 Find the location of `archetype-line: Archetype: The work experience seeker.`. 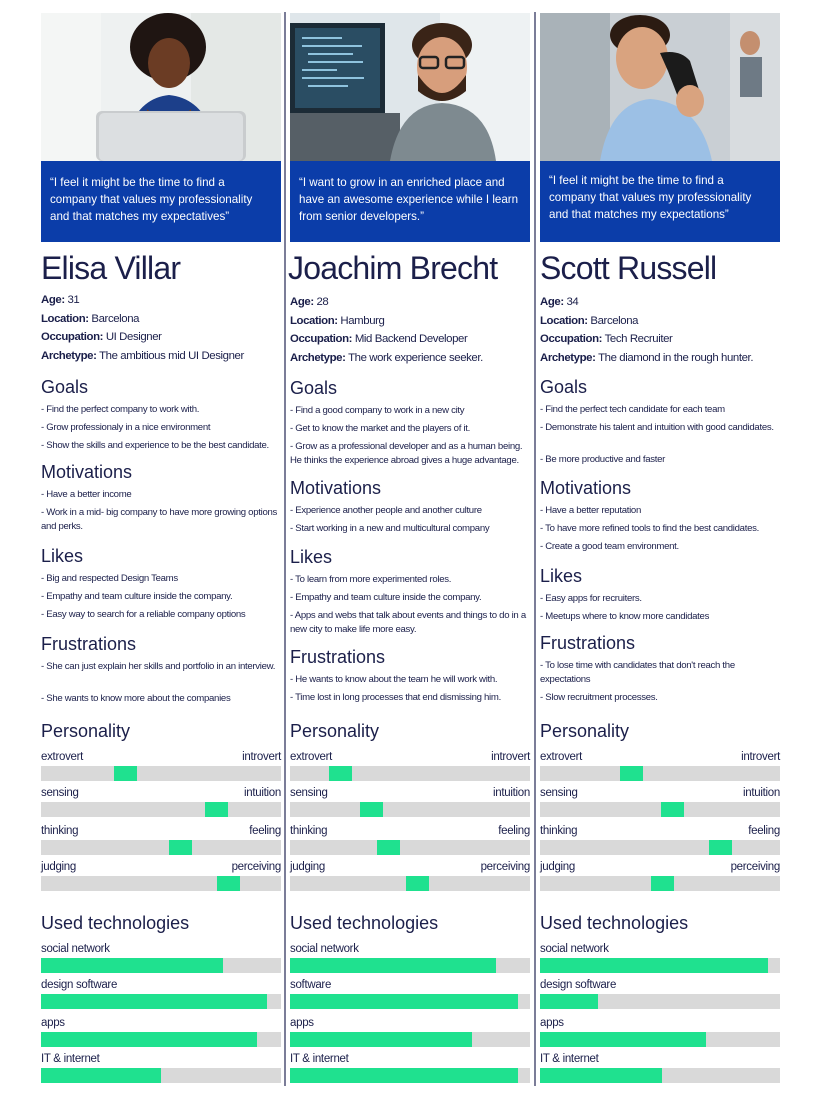

archetype-line: Archetype: The work experience seeker. is located at coordinates (386, 357).